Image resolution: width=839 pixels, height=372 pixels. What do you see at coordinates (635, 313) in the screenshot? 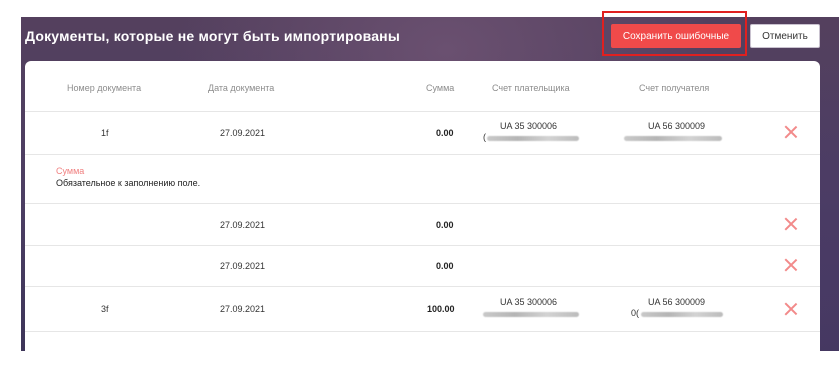
I see `recipient-account-prefix: 0(` at bounding box center [635, 313].